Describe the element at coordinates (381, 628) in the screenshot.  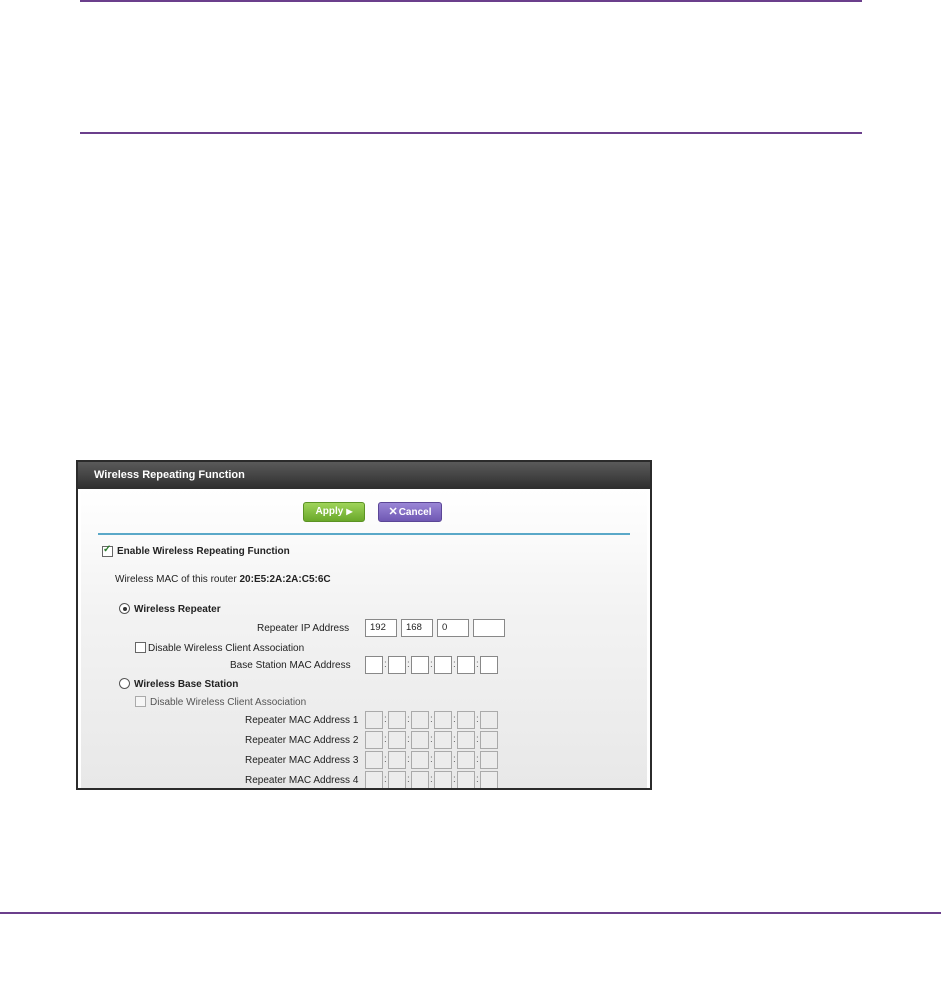
I see `ip-octet-1: 192` at that location.